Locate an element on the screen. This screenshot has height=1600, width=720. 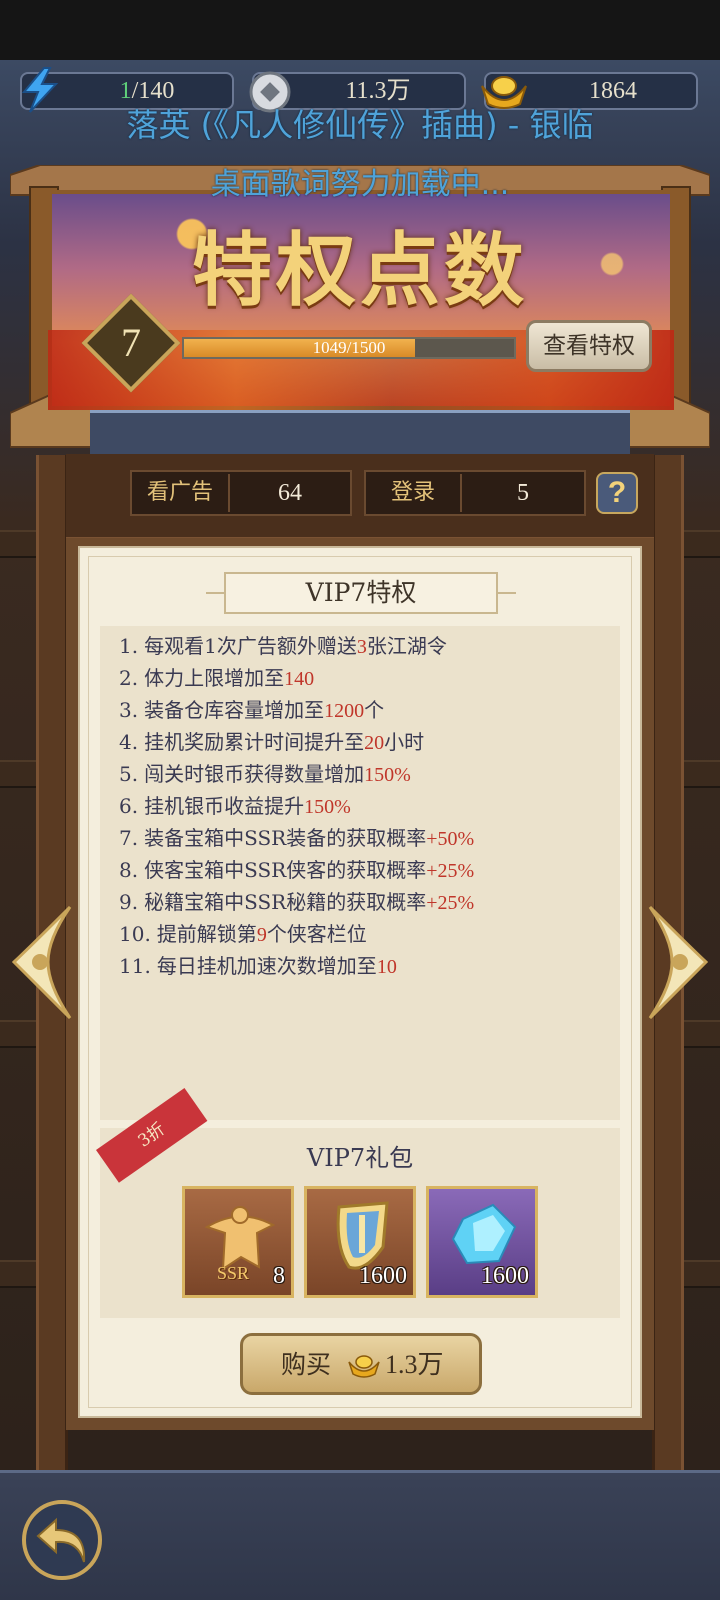
privilege-highlight: 10 is located at coordinates (386, 967).